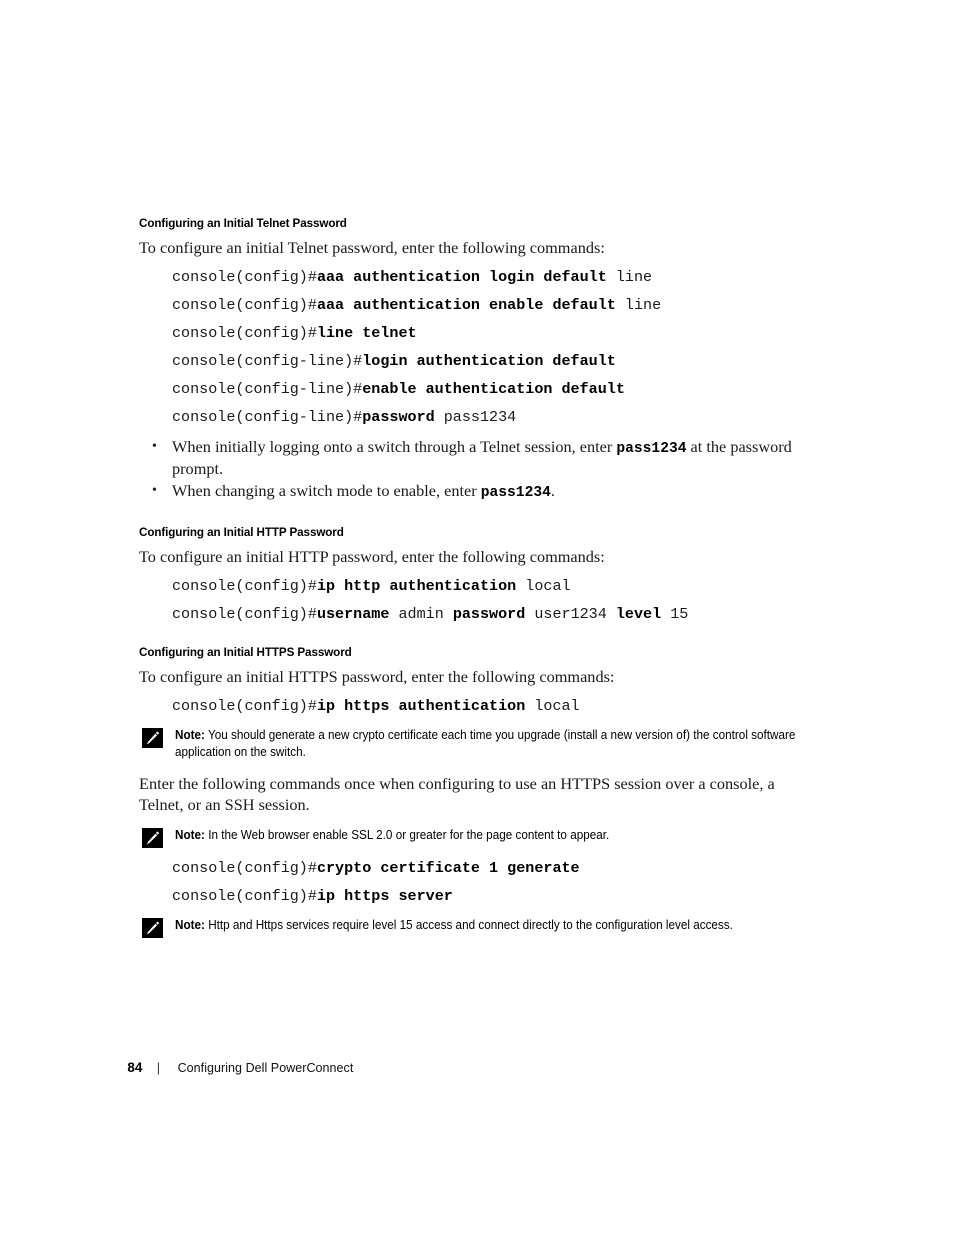  I want to click on command-keyword: aaa authentication login default, so click(461, 277).